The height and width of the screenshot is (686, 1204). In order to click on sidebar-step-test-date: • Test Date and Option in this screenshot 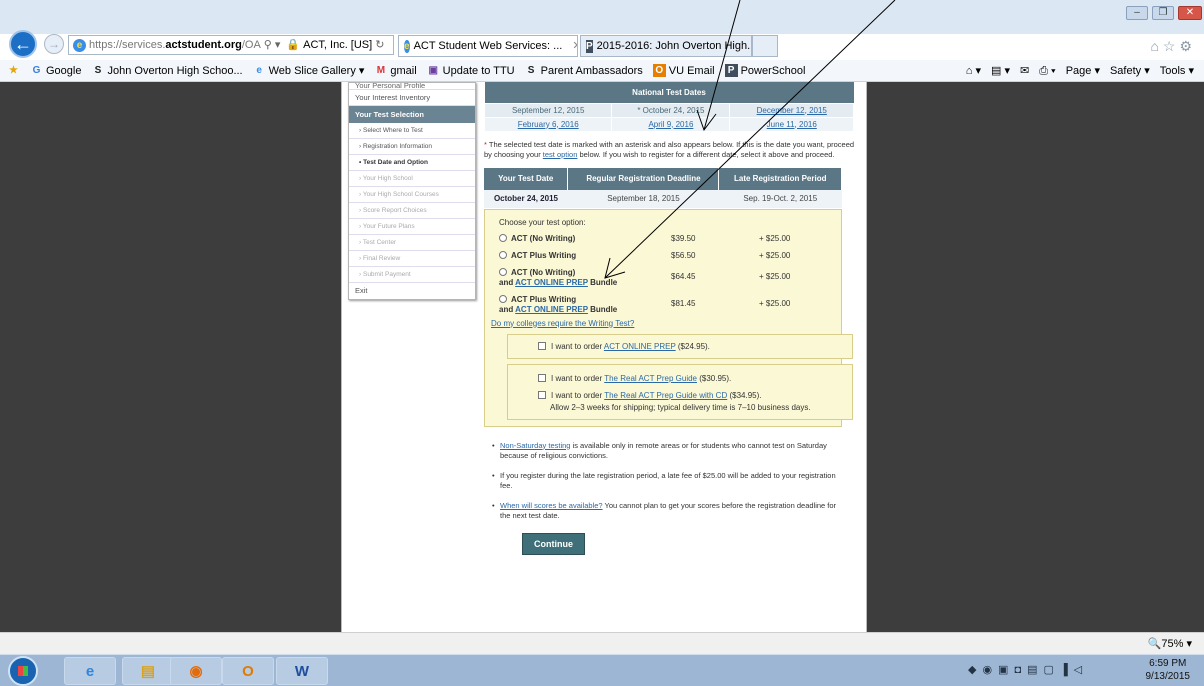, I will do `click(412, 163)`.